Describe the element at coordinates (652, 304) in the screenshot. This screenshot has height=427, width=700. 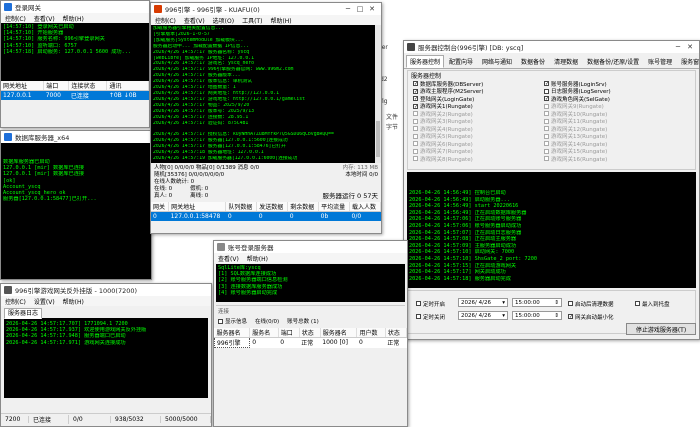
I see `tray-checkbox: 最入到托盘` at that location.